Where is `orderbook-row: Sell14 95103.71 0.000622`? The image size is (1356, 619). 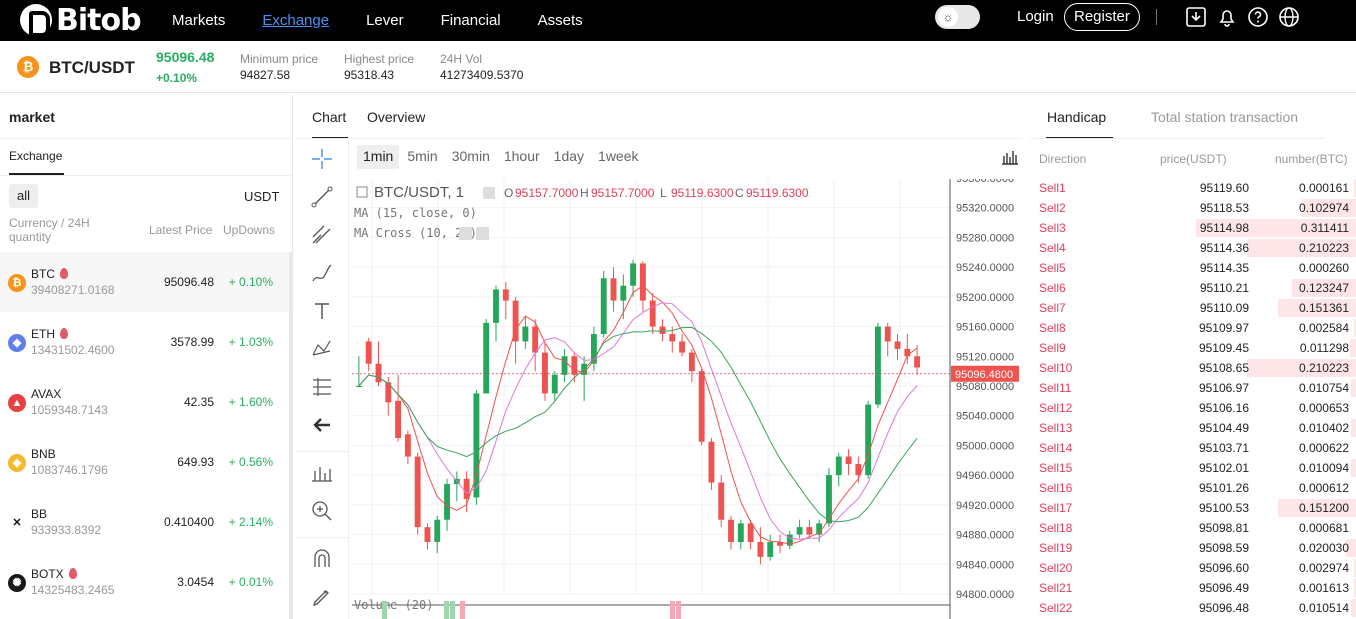
orderbook-row: Sell14 95103.71 0.000622 is located at coordinates (1193, 448).